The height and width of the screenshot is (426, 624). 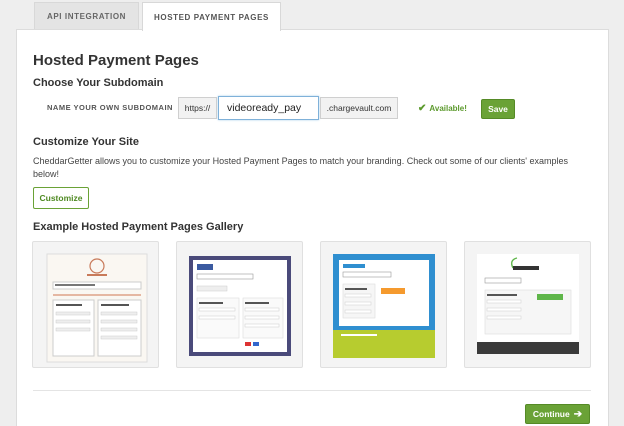 What do you see at coordinates (61, 198) in the screenshot?
I see `customize-button: Customize` at bounding box center [61, 198].